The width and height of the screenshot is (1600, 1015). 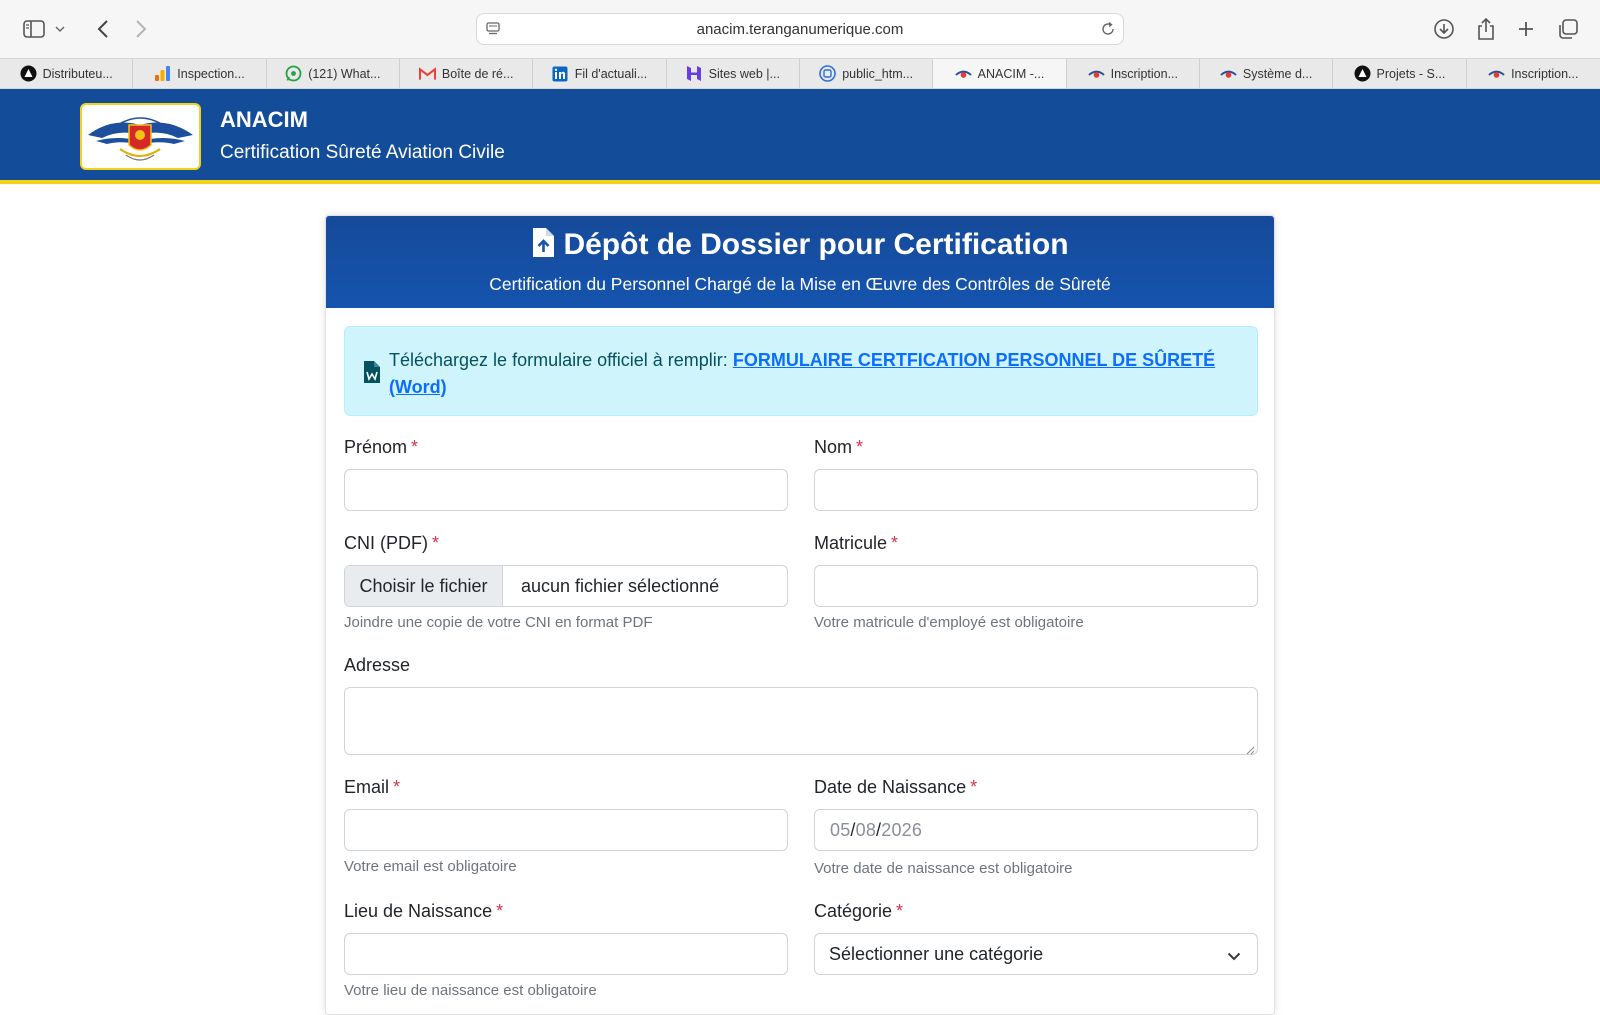 I want to click on categorie-select: Sélectionner une catégorie, so click(x=1036, y=954).